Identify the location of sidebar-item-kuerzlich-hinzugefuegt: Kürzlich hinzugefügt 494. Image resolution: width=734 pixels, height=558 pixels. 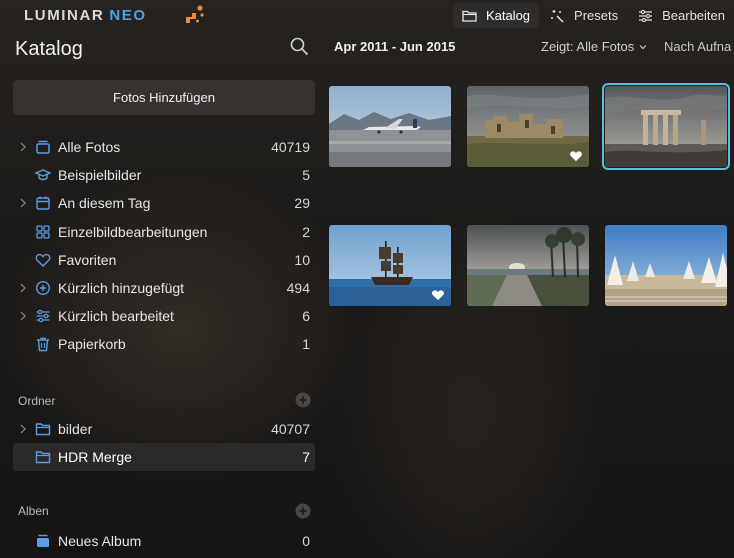
(164, 288).